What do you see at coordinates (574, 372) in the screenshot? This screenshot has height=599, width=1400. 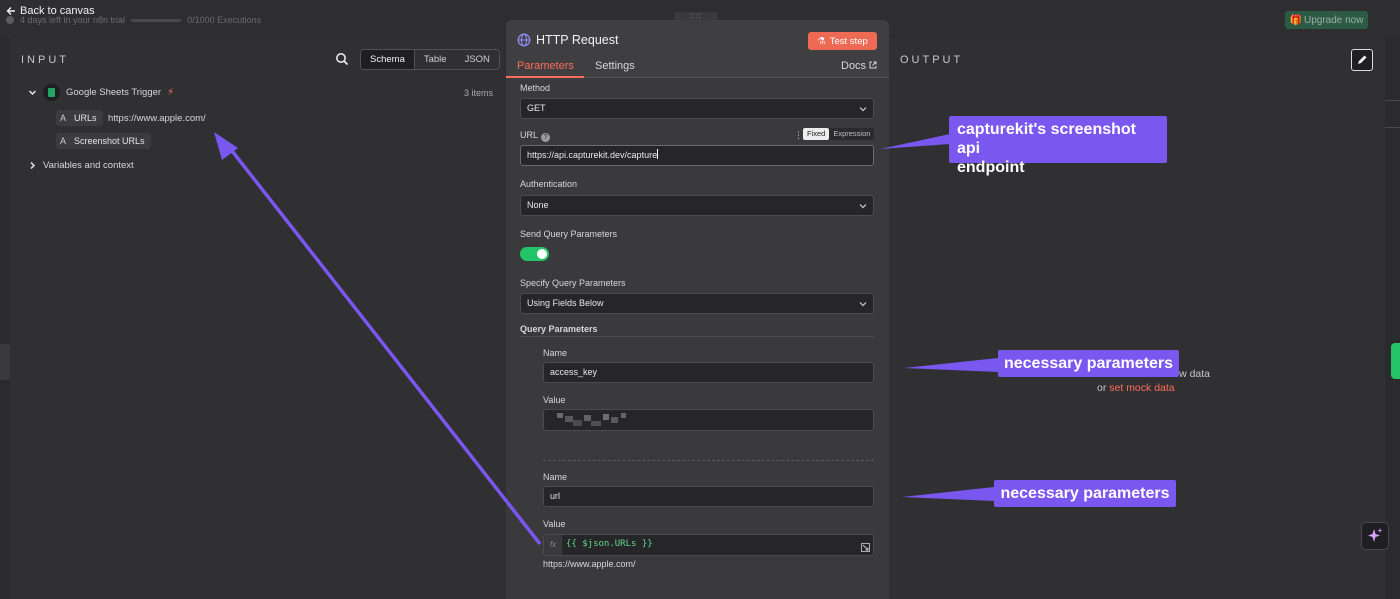 I see `param-name-value: access_key` at bounding box center [574, 372].